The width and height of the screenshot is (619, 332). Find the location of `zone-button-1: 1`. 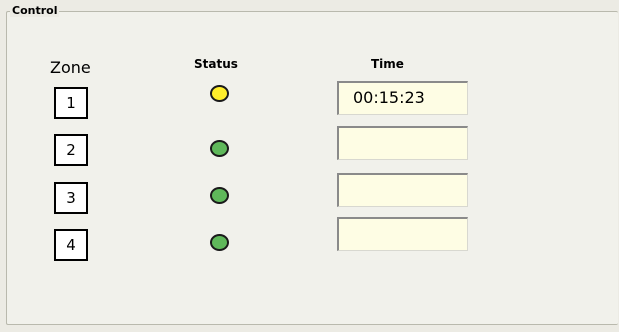

zone-button-1: 1 is located at coordinates (71, 103).